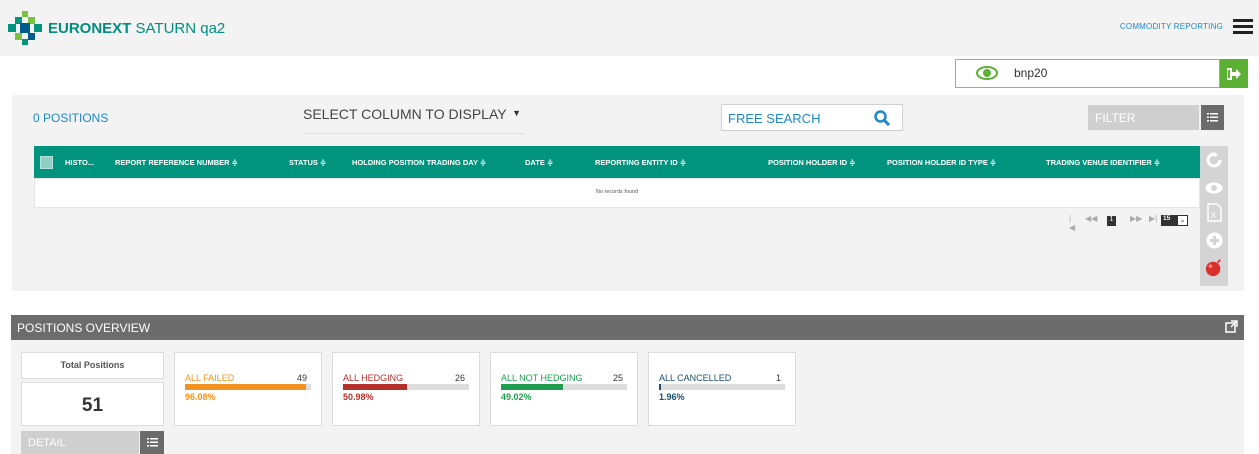 The width and height of the screenshot is (1259, 454). Describe the element at coordinates (180, 28) in the screenshot. I see `brand-env: SATURN qa2` at that location.